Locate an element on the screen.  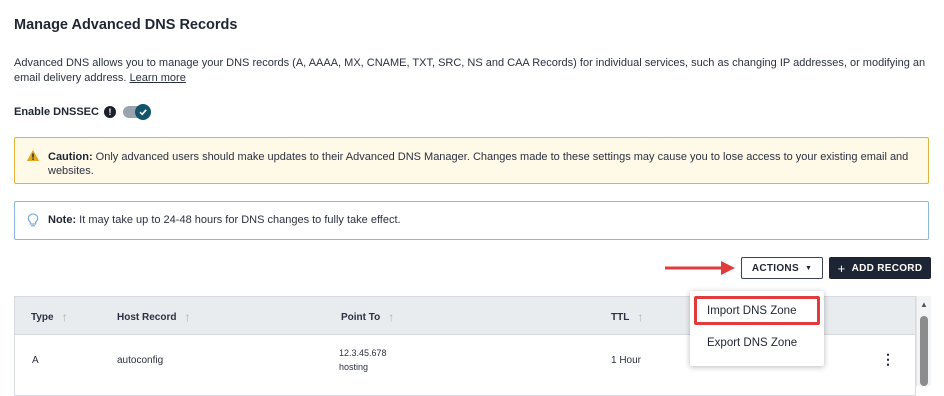
table-scrollbar: ▲ is located at coordinates (923, 341).